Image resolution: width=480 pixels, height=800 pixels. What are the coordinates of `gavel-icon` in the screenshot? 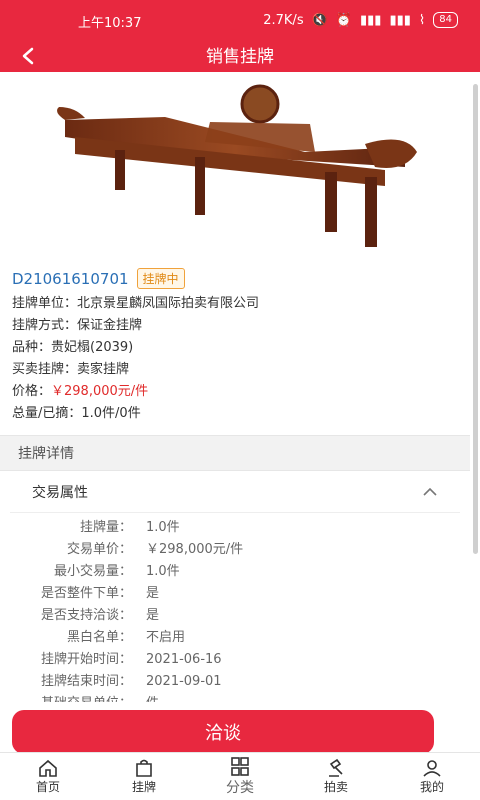 It's located at (336, 768).